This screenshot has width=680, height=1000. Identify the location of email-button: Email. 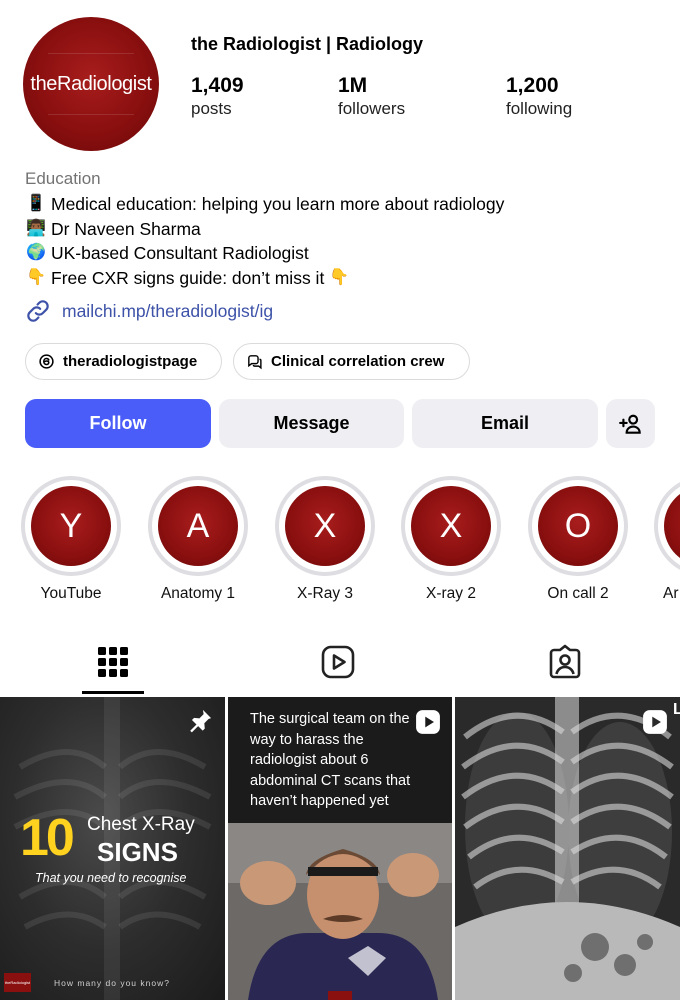
(505, 423).